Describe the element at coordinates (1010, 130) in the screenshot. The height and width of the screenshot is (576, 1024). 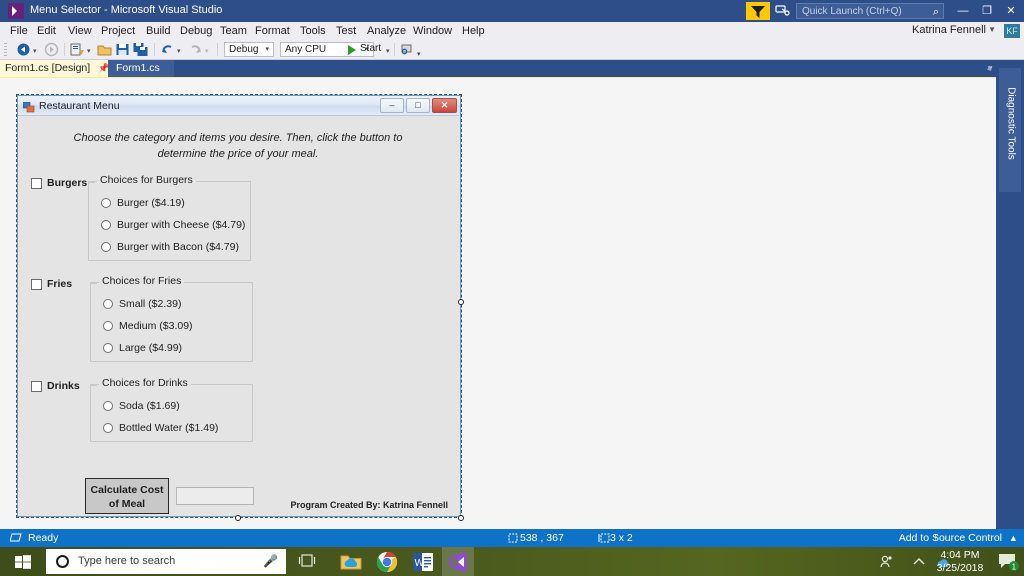
I see `diagnostic-tools-tab: Diagnostic Tools` at that location.